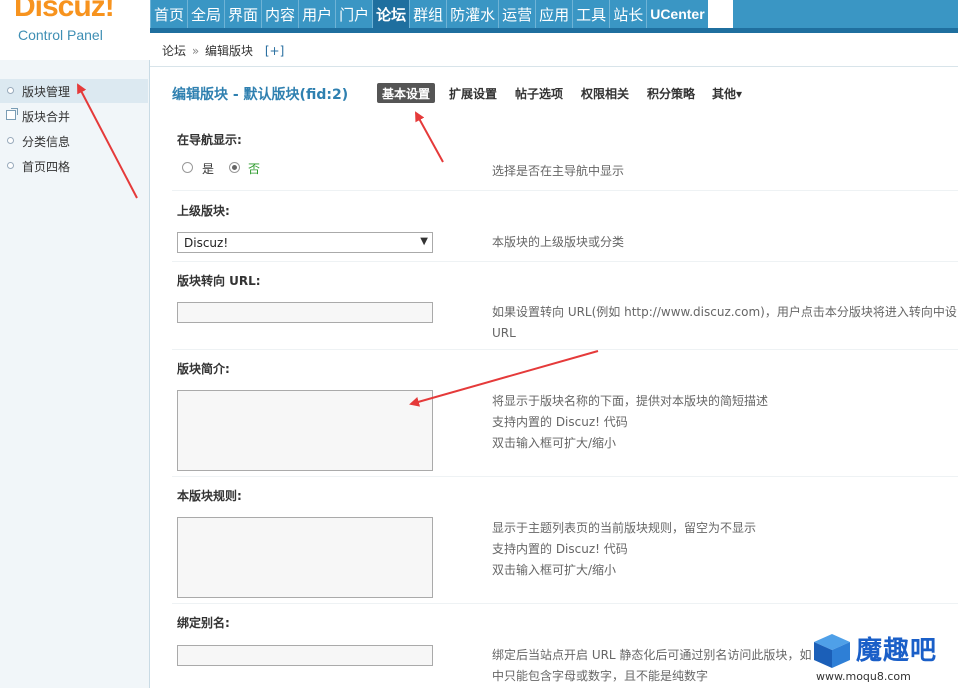 The width and height of the screenshot is (958, 688). I want to click on board-alias-tip: 绑定后当站点开启 URL 静态化后可通过别名访问此版块，如, so click(652, 655).